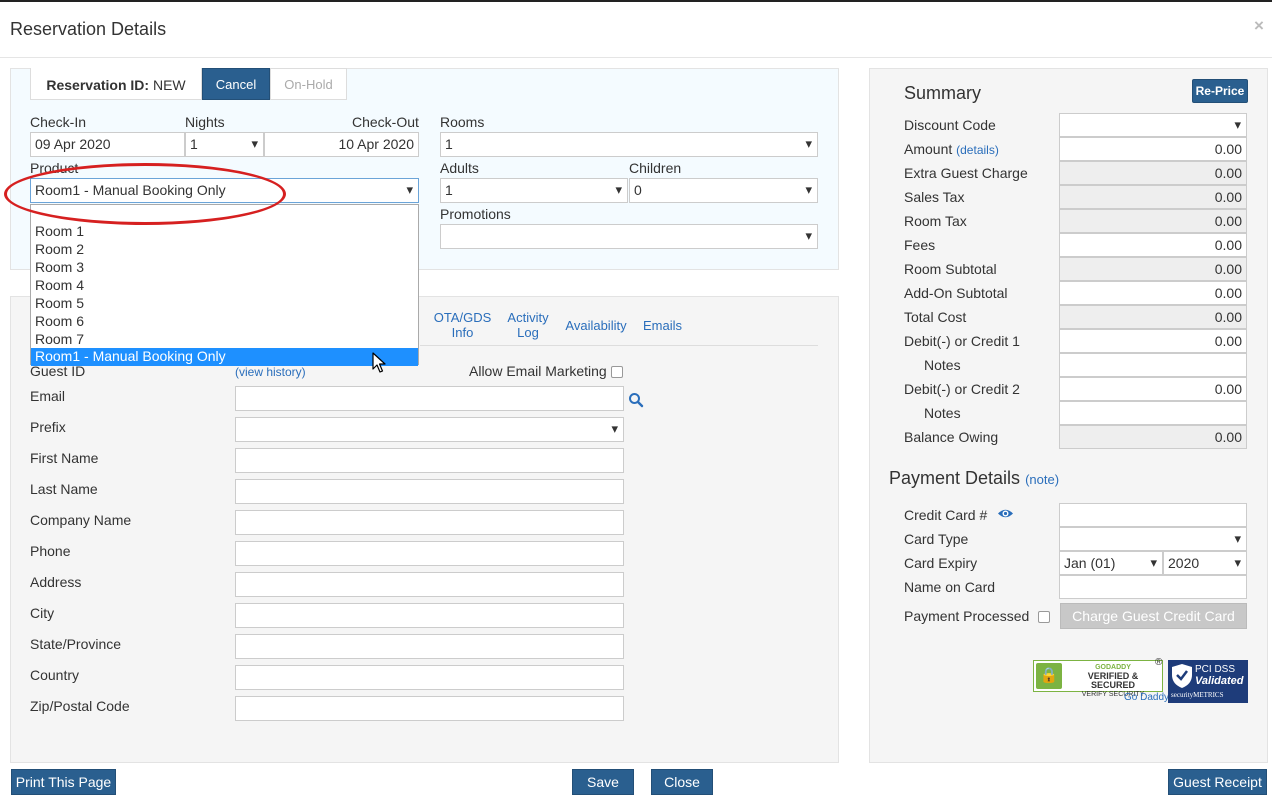 The width and height of the screenshot is (1272, 808). Describe the element at coordinates (462, 122) in the screenshot. I see `rooms-label: Rooms` at that location.